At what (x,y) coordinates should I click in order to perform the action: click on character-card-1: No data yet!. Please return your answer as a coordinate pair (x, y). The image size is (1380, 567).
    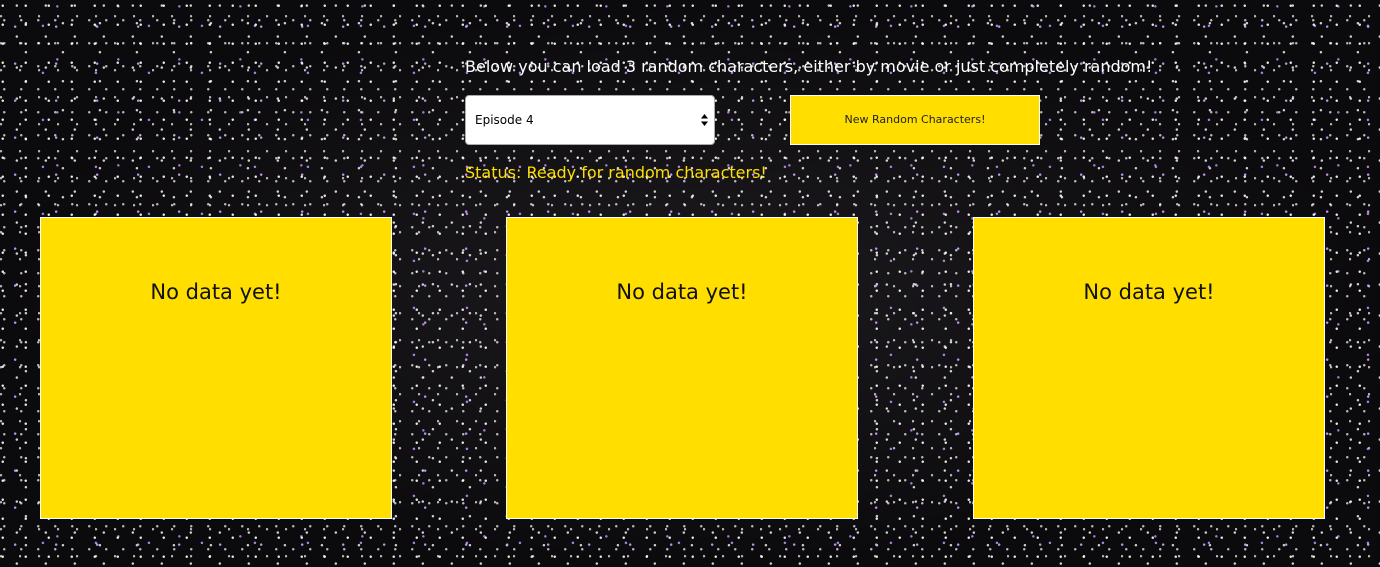
    Looking at the image, I should click on (216, 368).